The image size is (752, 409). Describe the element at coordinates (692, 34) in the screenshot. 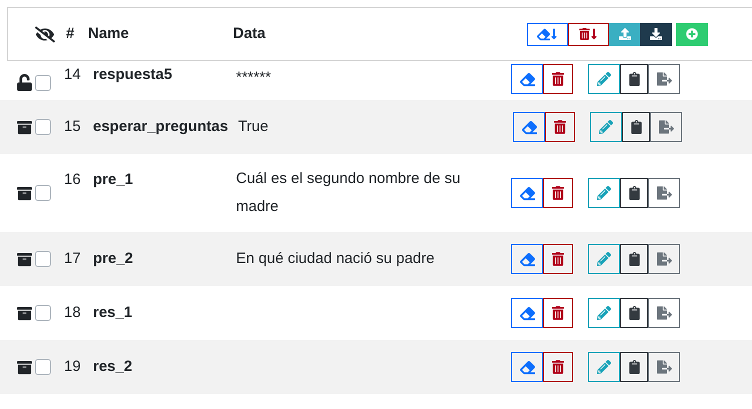

I see `plus-icon` at that location.